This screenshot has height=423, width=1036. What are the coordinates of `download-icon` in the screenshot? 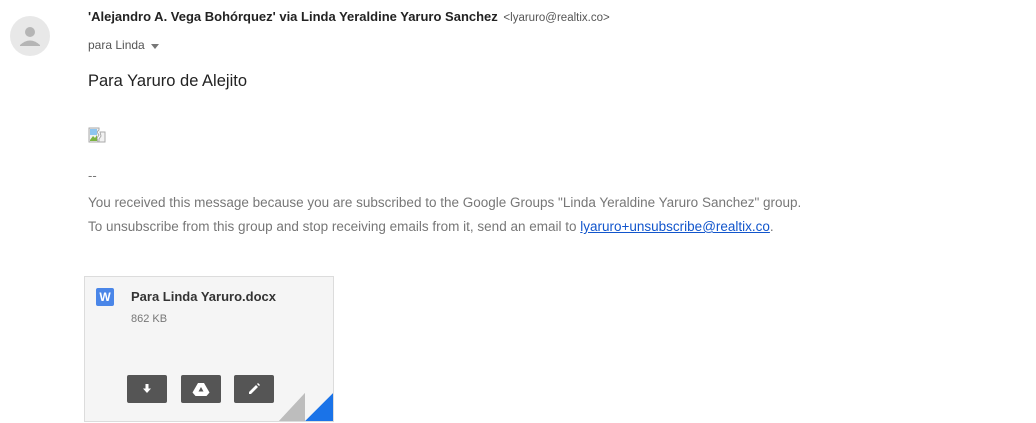 It's located at (147, 388).